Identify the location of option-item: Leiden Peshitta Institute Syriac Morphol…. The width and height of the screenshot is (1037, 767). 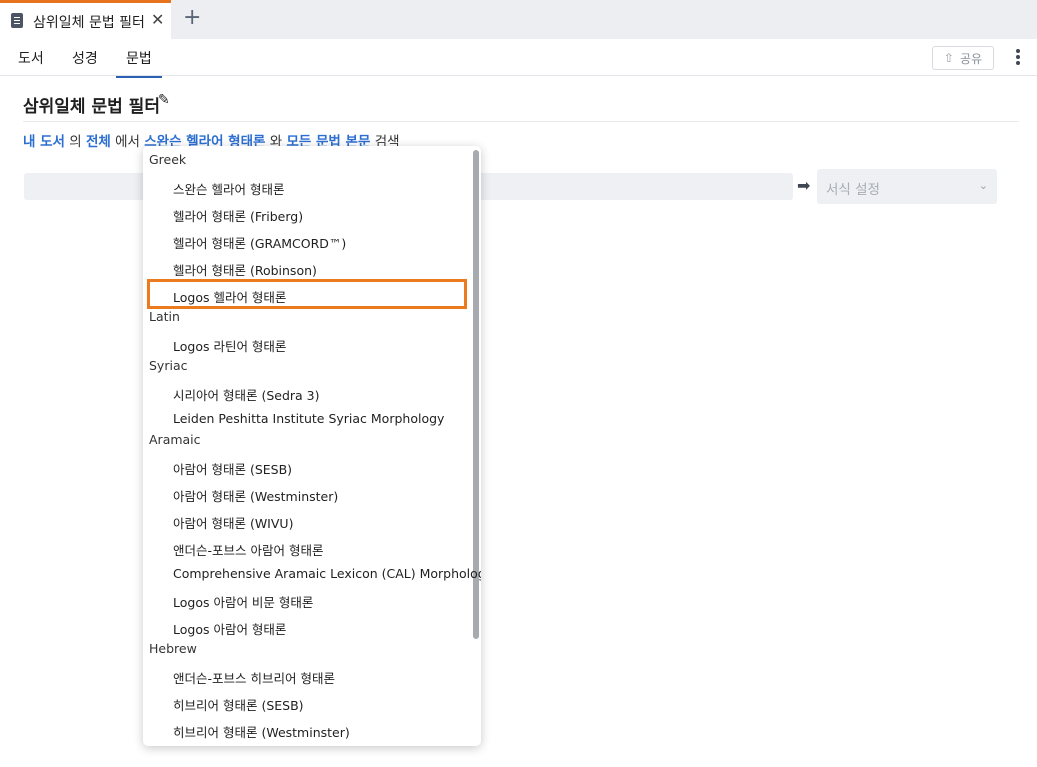
(308, 418).